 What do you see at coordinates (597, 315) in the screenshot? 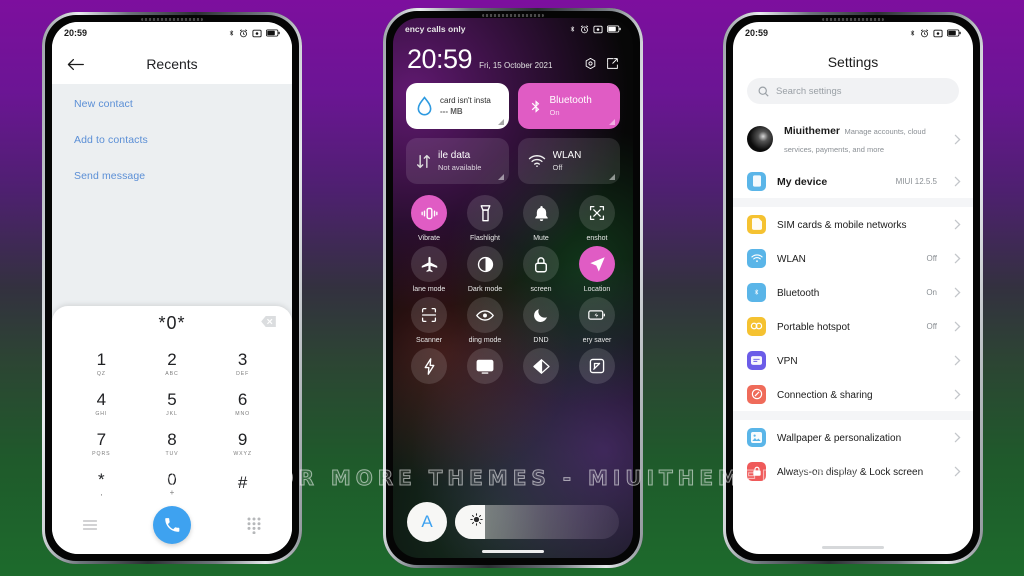
I see `battery-saver-icon` at bounding box center [597, 315].